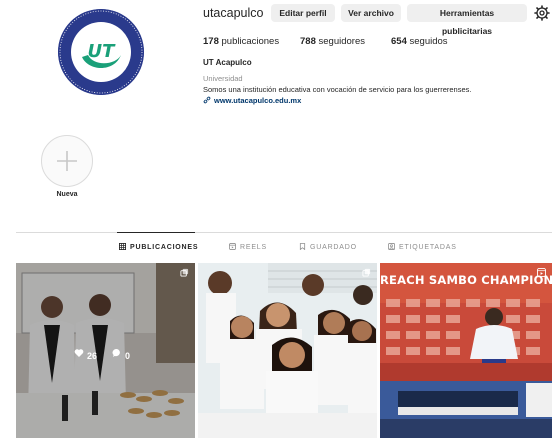 Image resolution: width=552 pixels, height=438 pixels. I want to click on profile-avatar: UT, so click(101, 52).